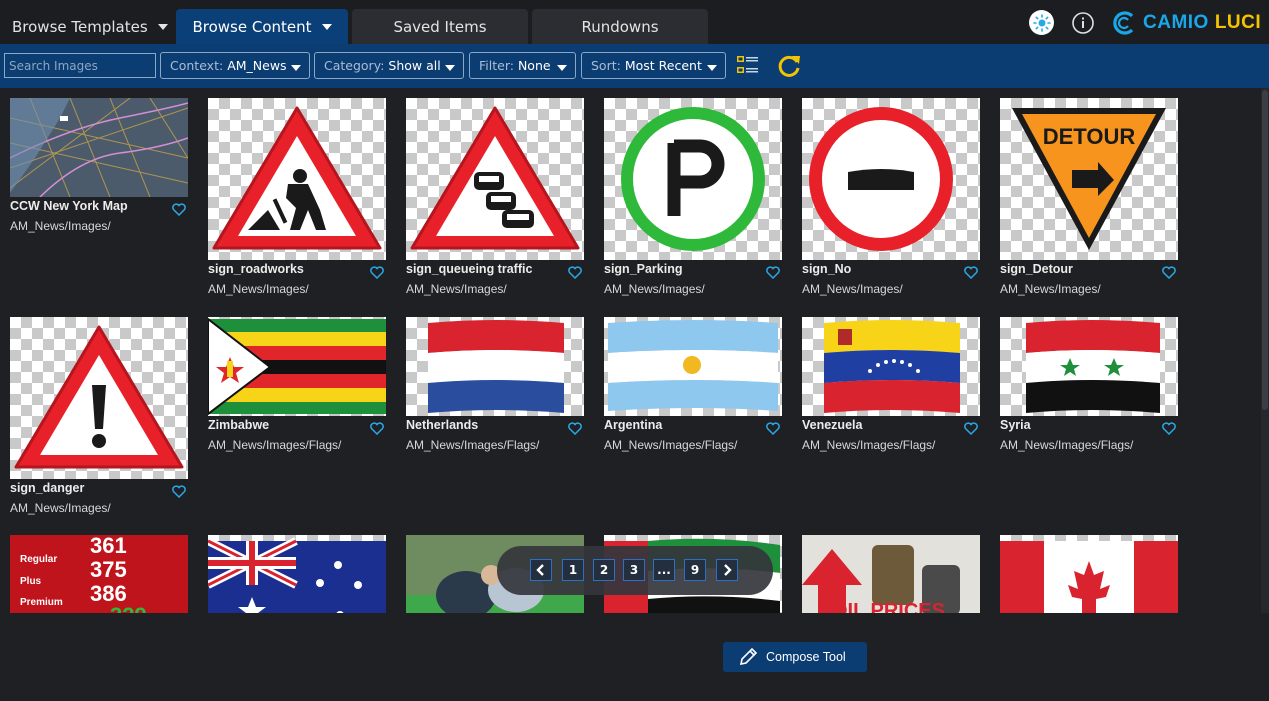  What do you see at coordinates (1265, 250) in the screenshot?
I see `scrollbar-thumb` at bounding box center [1265, 250].